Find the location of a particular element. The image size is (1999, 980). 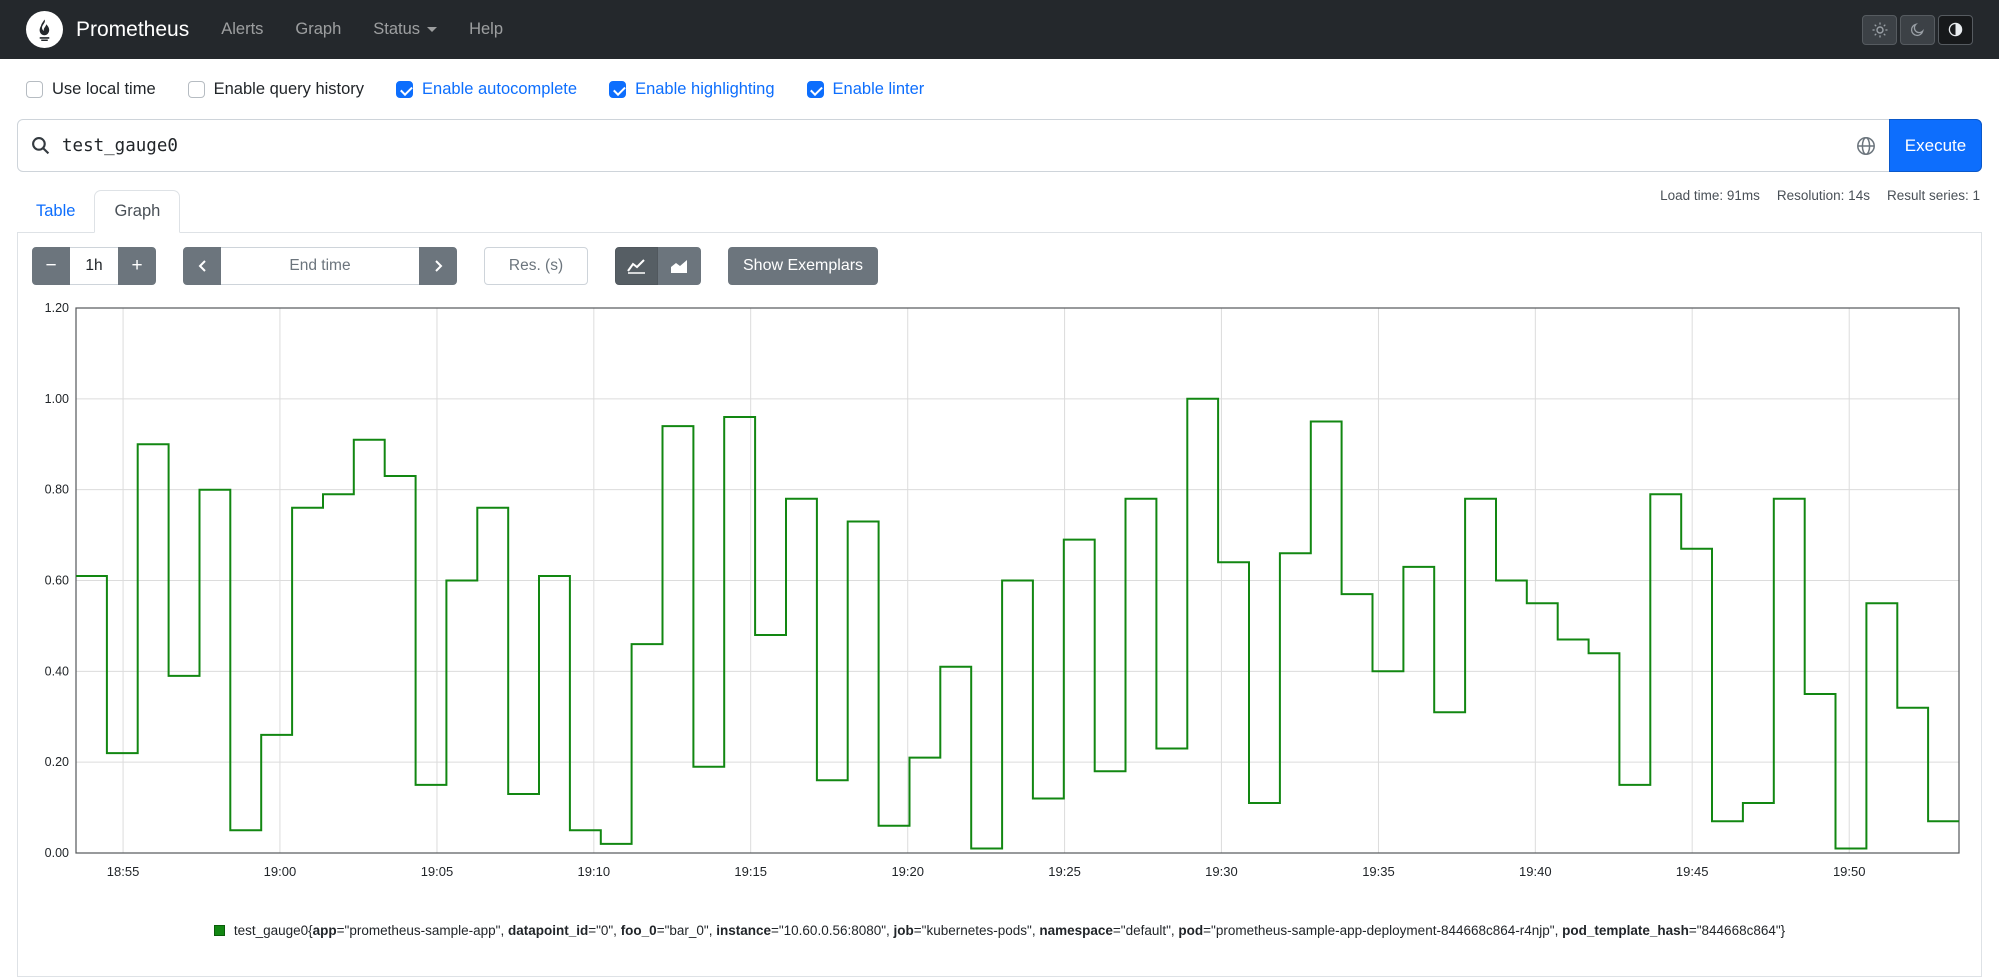

checkbox-enable-highlighting: Enable highlighting is located at coordinates (692, 89).